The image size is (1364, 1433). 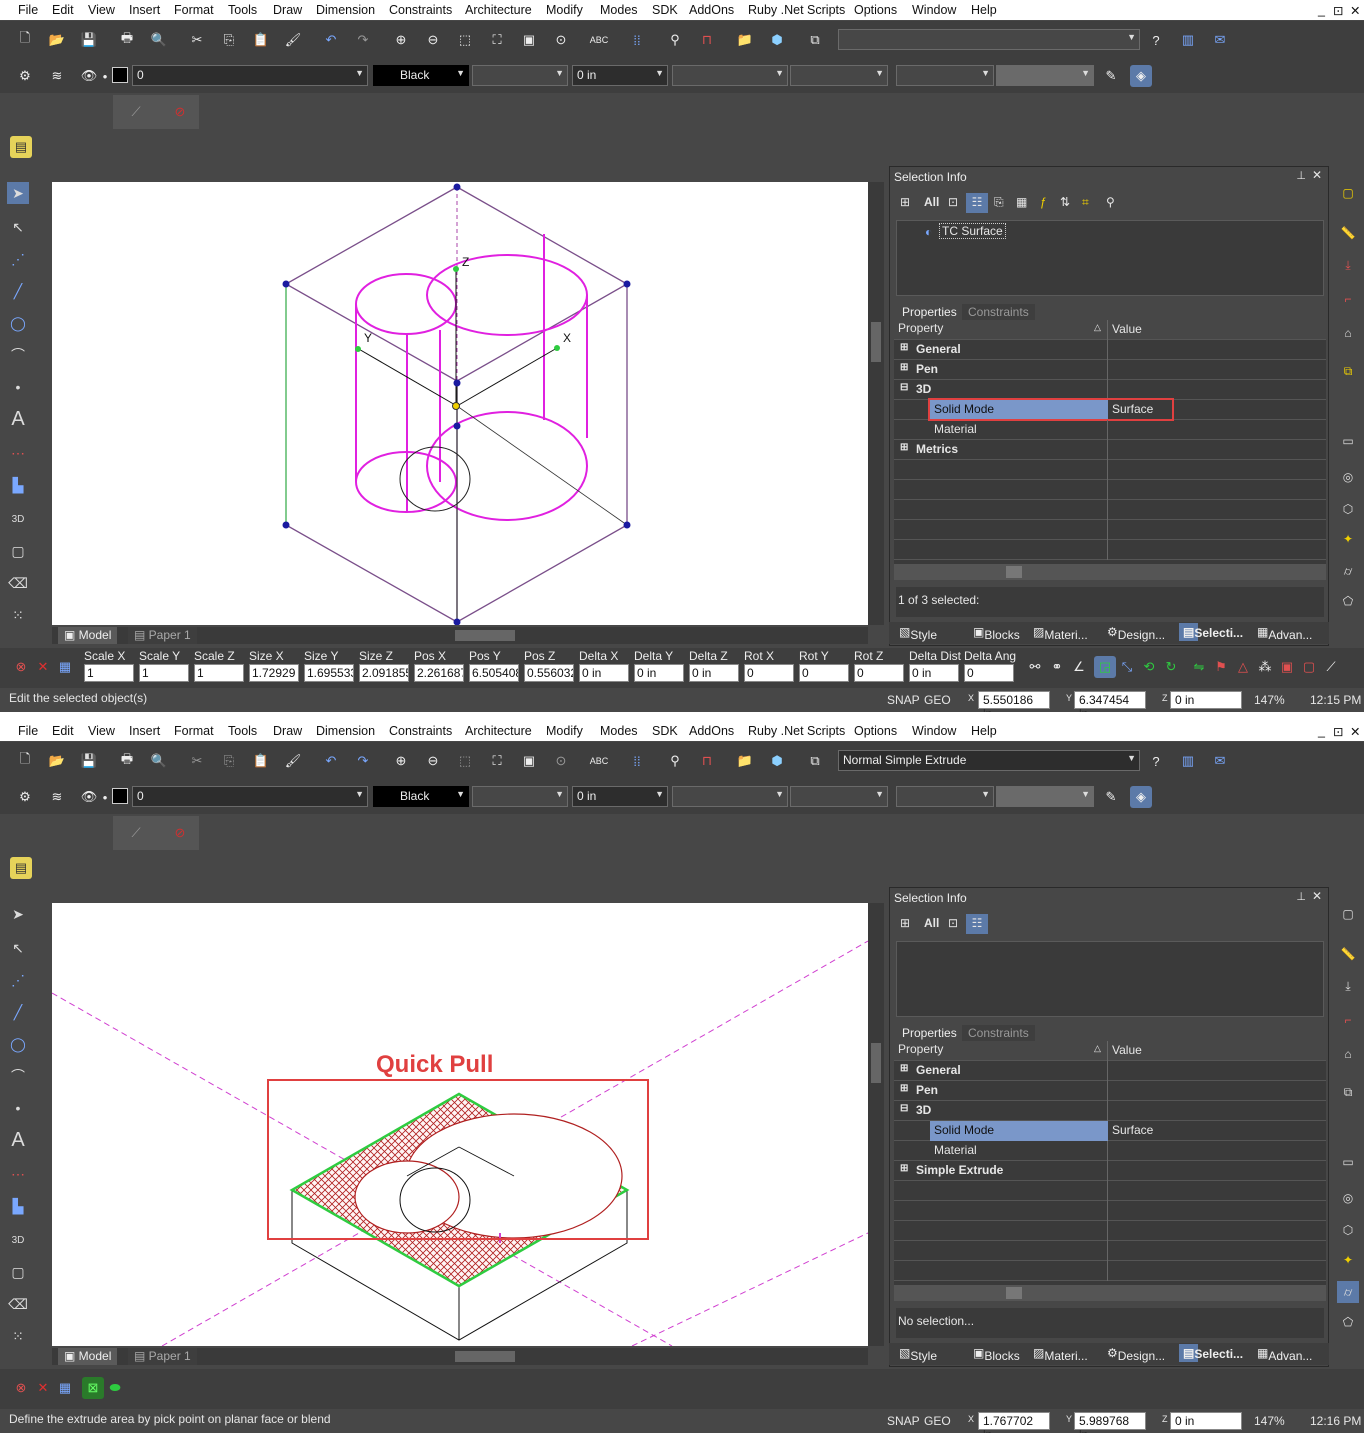 What do you see at coordinates (1348, 193) in the screenshot?
I see `page-icon: ▢` at bounding box center [1348, 193].